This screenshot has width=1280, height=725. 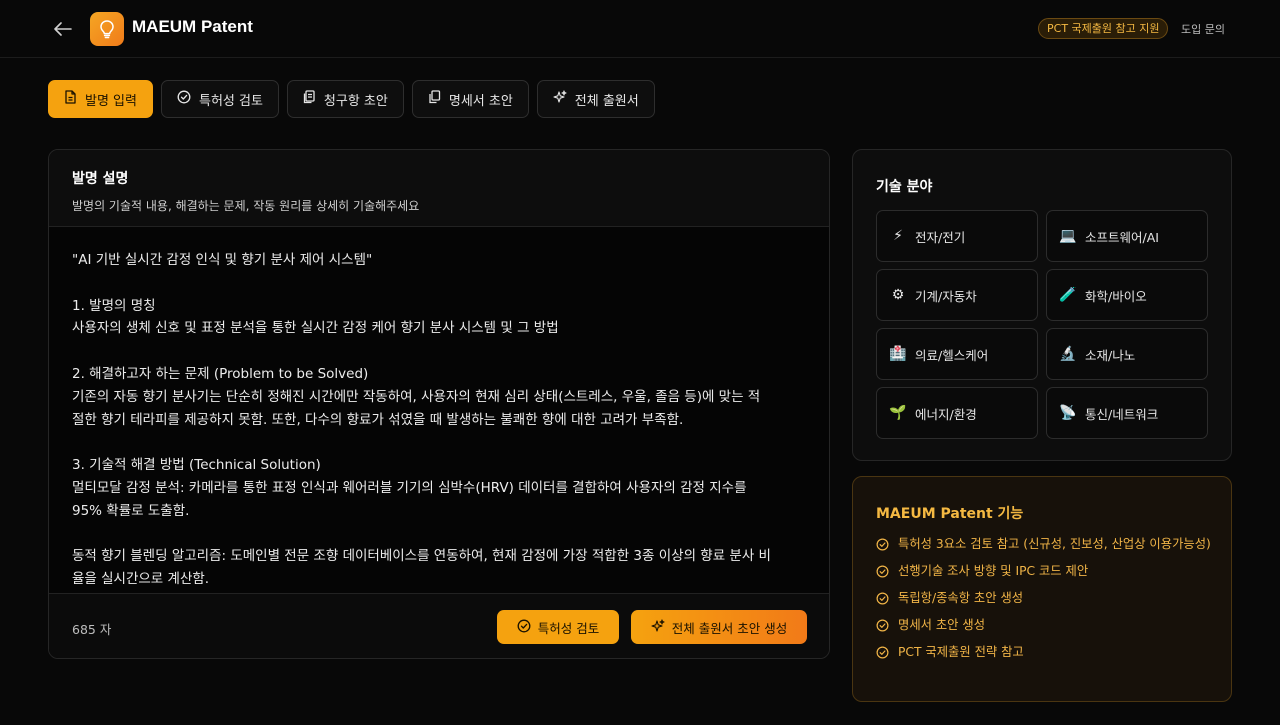 I want to click on tech-field-3: 🧪 화학/바이오, so click(x=1127, y=295).